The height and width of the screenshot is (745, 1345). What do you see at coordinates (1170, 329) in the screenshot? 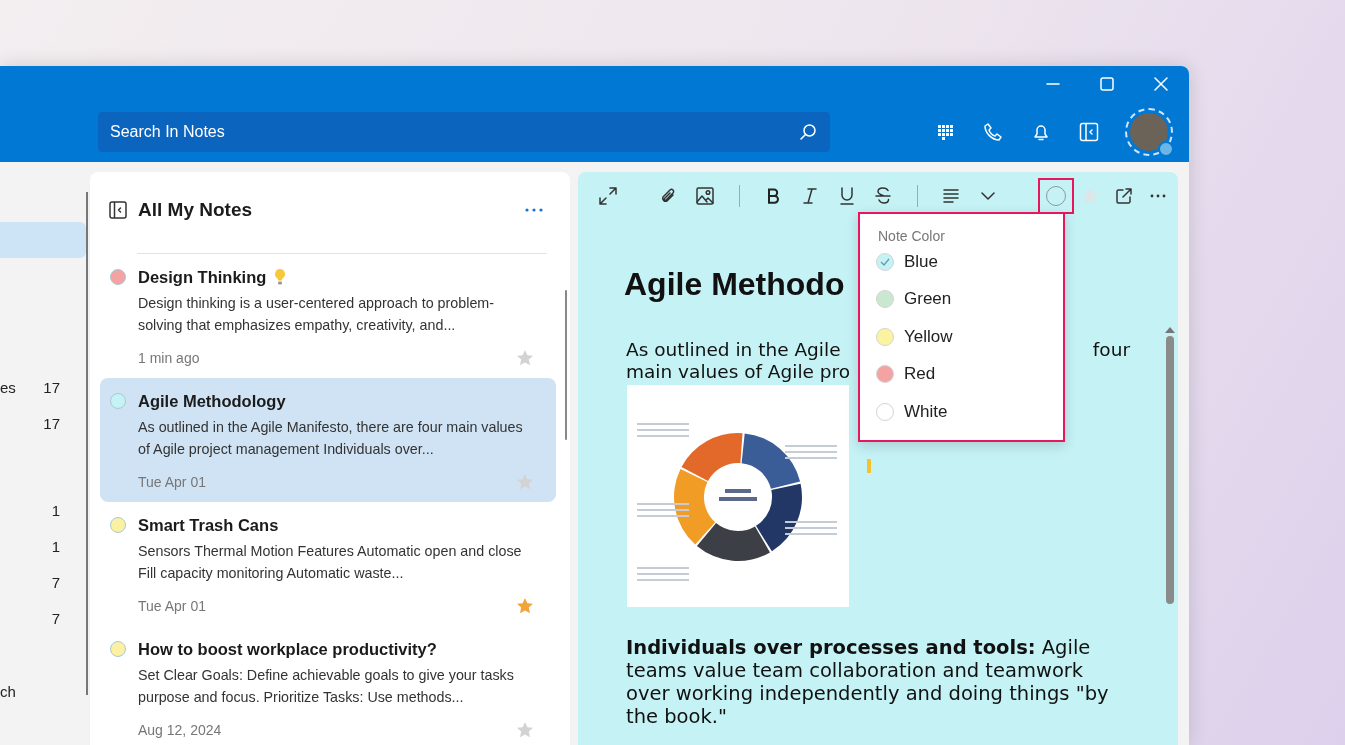
I see `caret-up-icon` at bounding box center [1170, 329].